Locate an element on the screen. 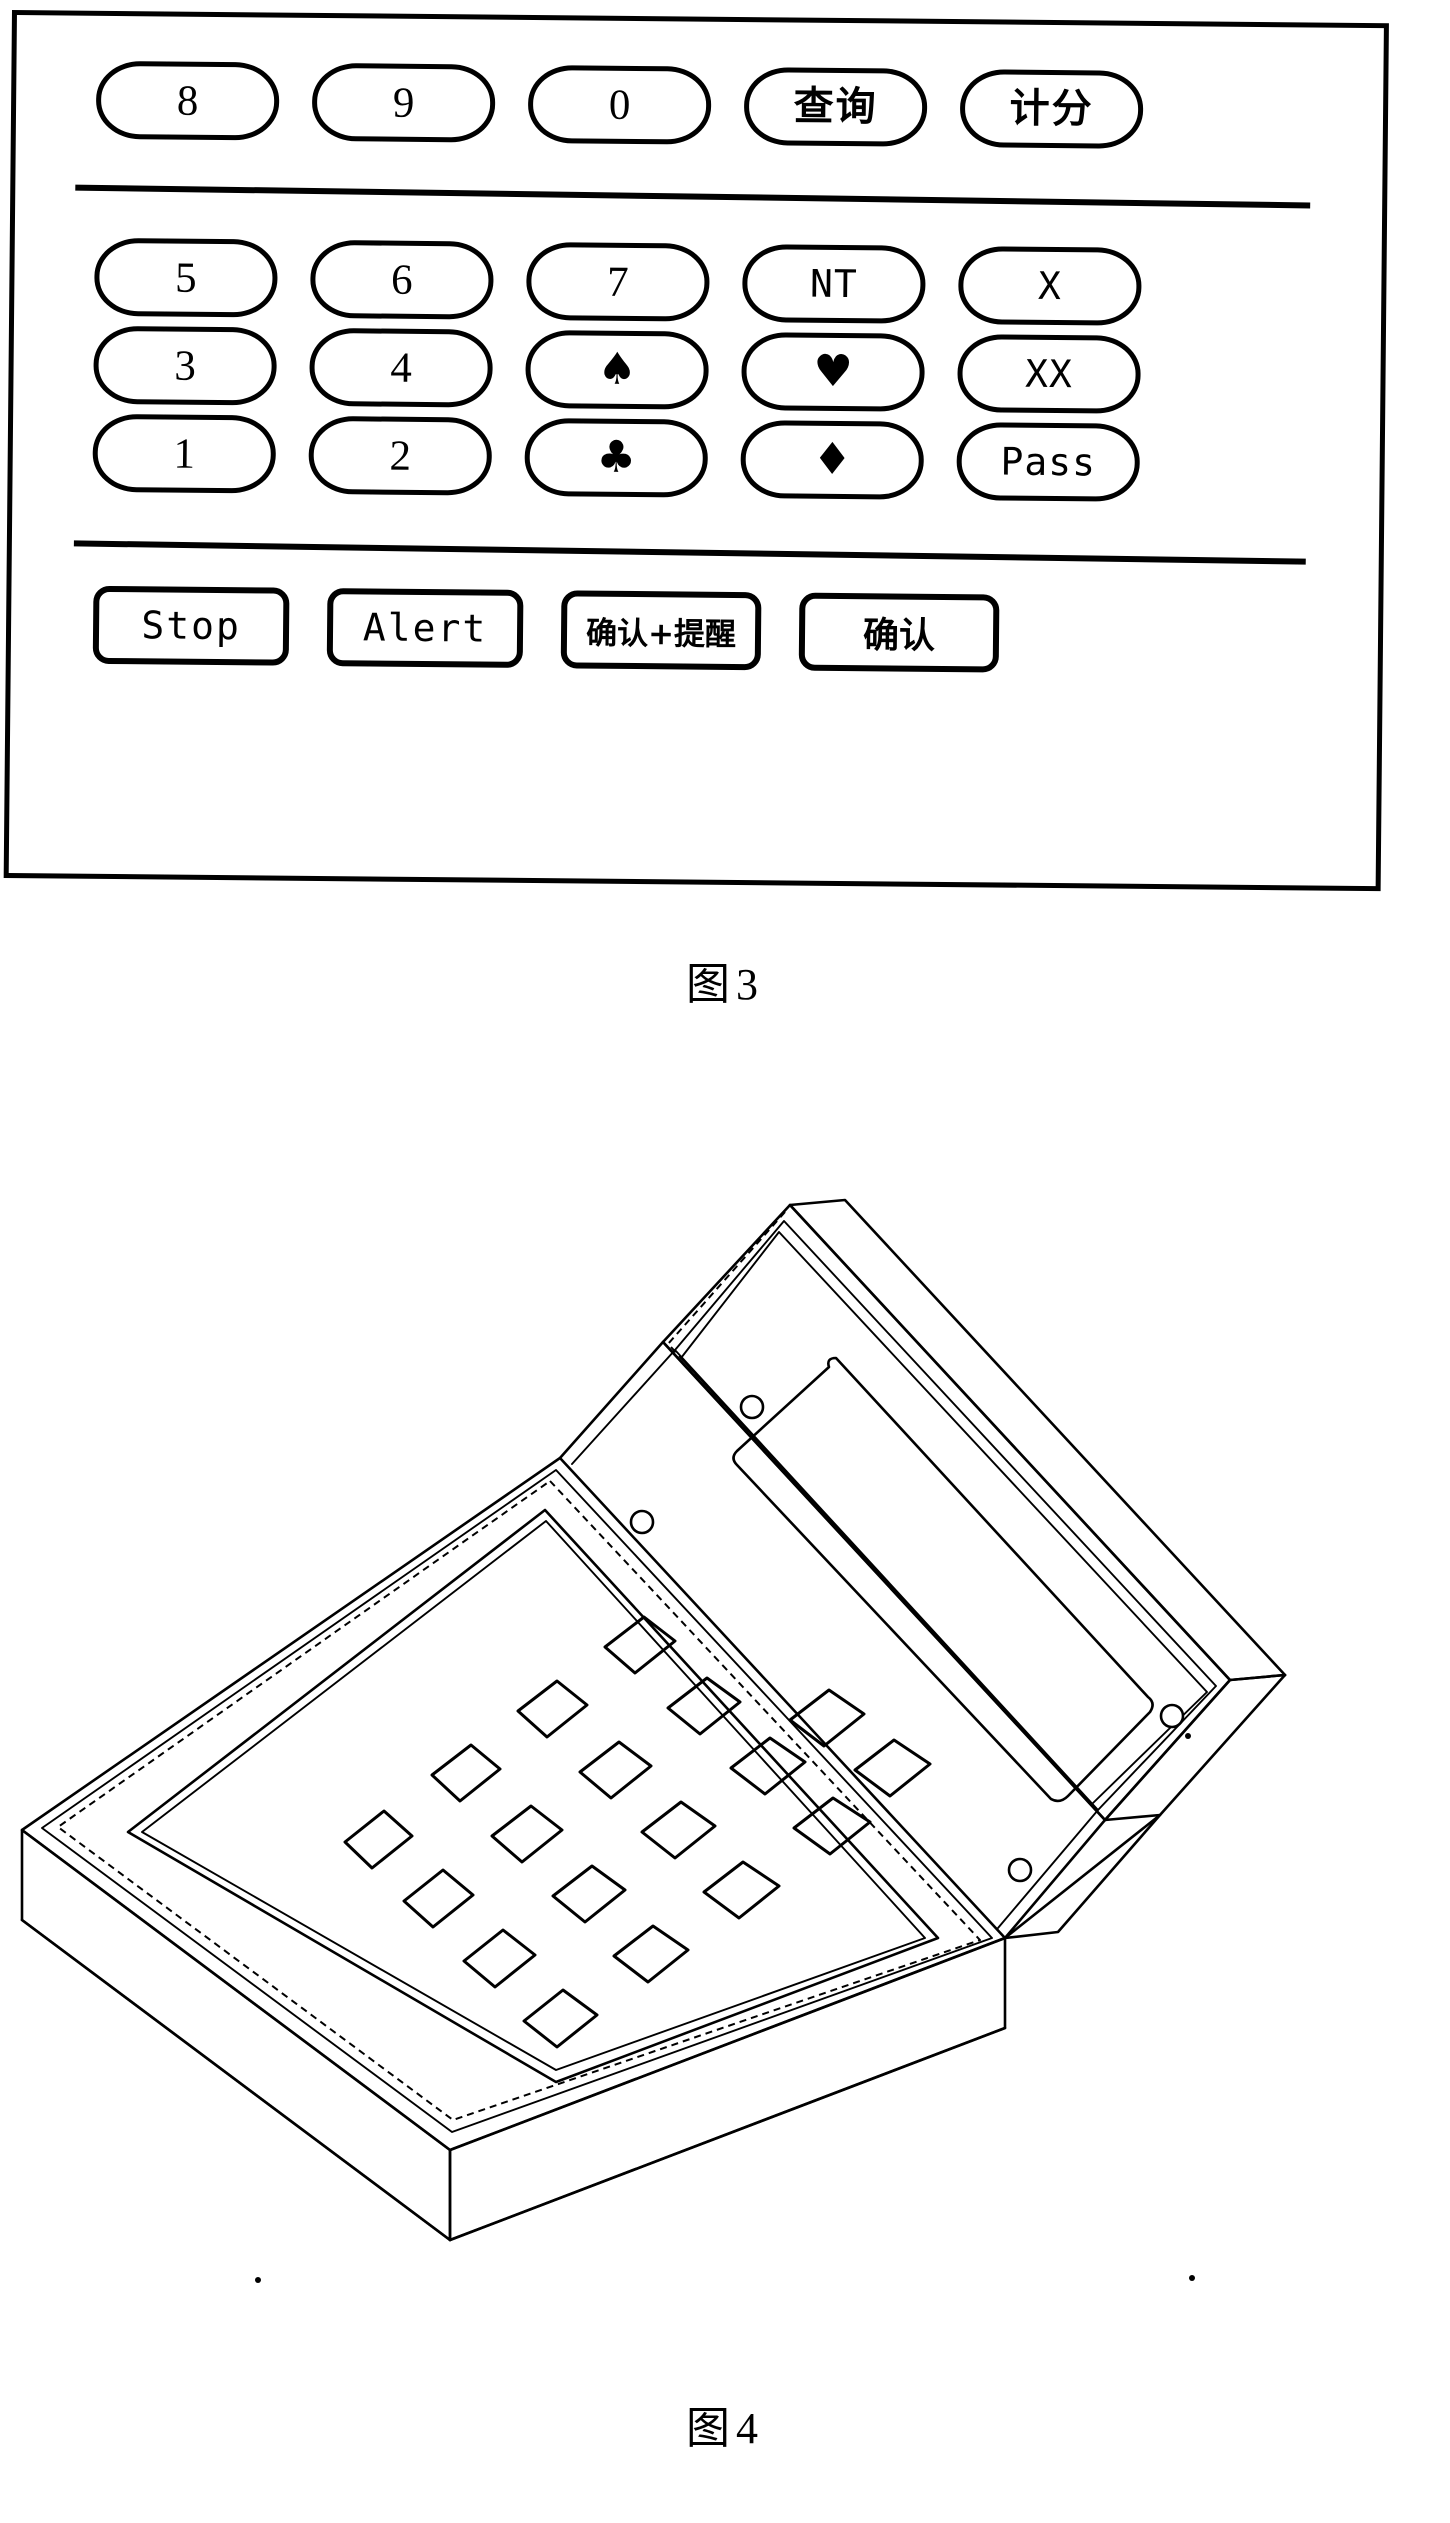 The image size is (1450, 2523). key-0: 0 is located at coordinates (619, 104).